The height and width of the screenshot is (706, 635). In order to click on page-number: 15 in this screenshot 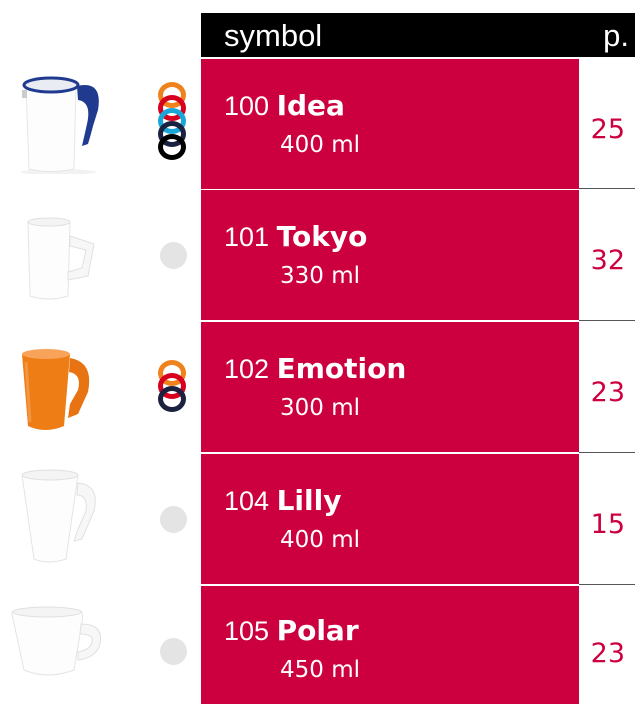, I will do `click(608, 524)`.